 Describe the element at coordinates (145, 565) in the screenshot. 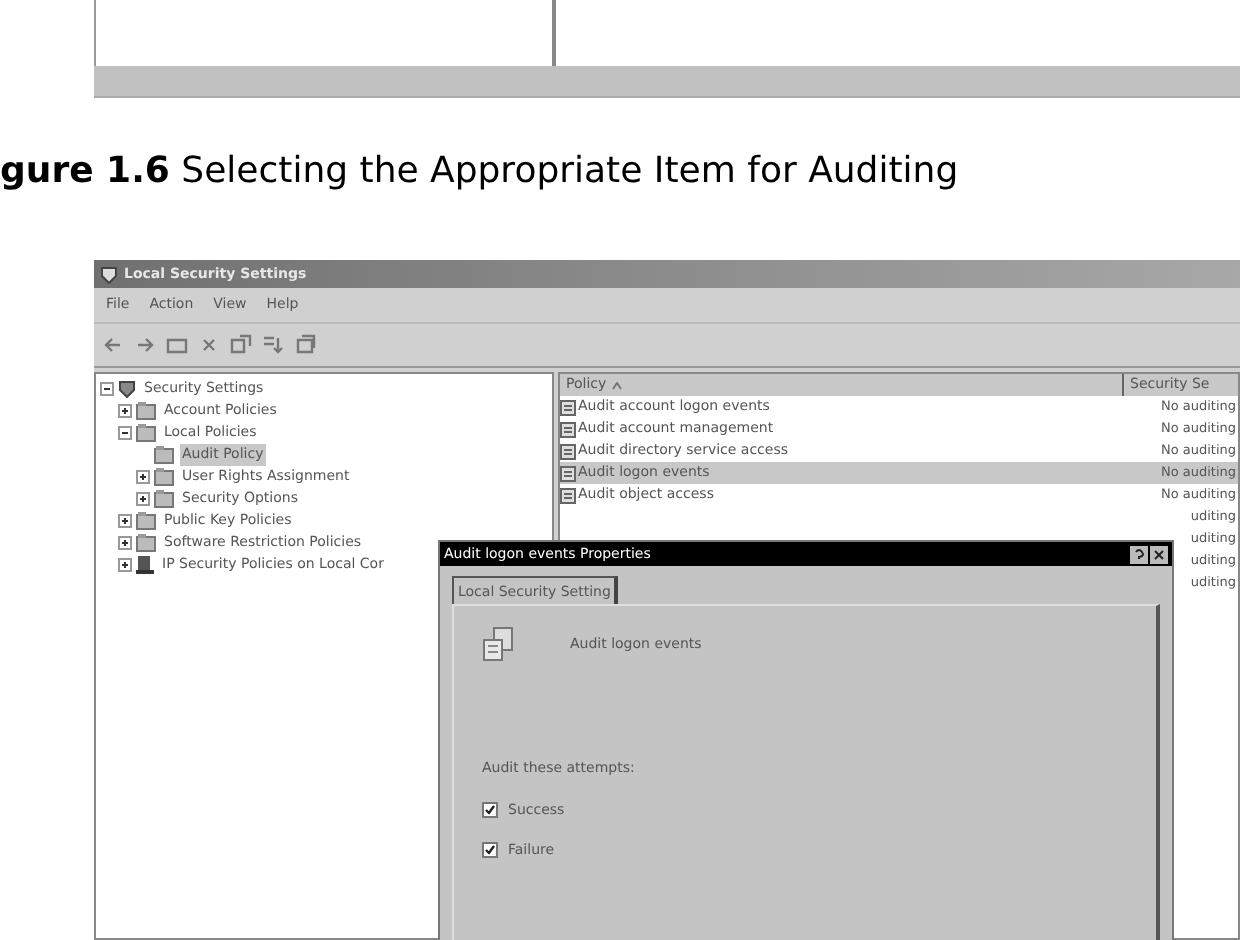

I see `computer-icon` at that location.